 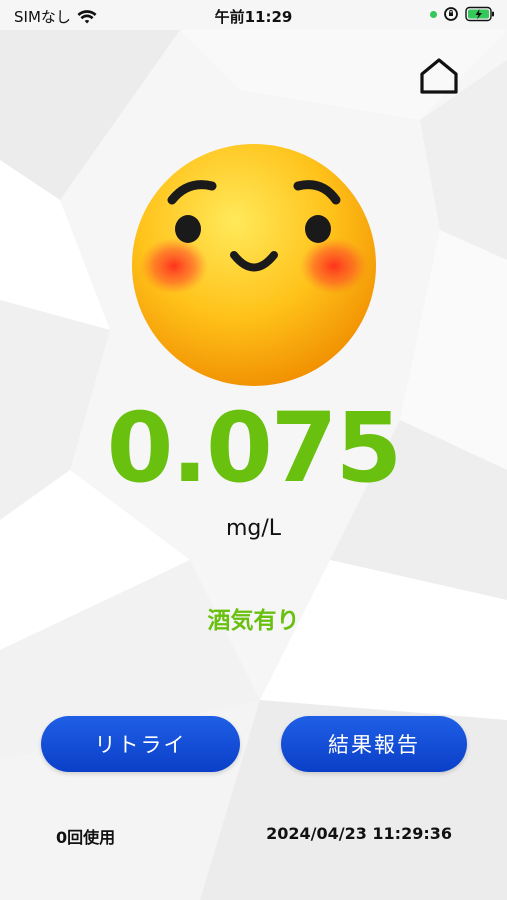 I want to click on alcohol-status-label: 酒気有り, so click(x=253, y=621).